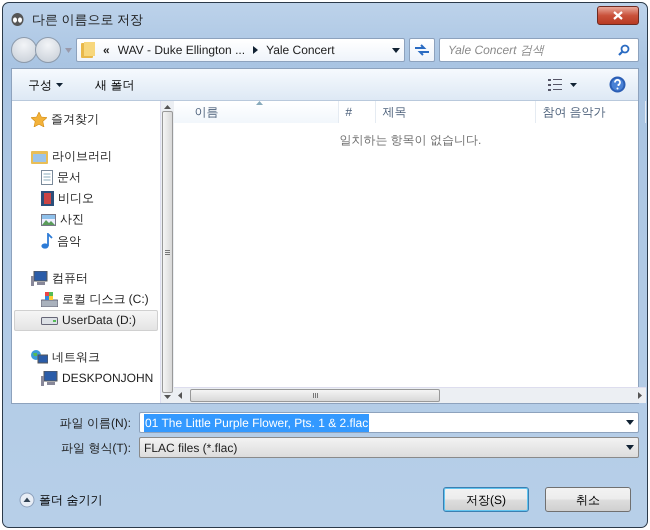 Image resolution: width=650 pixels, height=530 pixels. I want to click on overflow-chevron: «, so click(106, 50).